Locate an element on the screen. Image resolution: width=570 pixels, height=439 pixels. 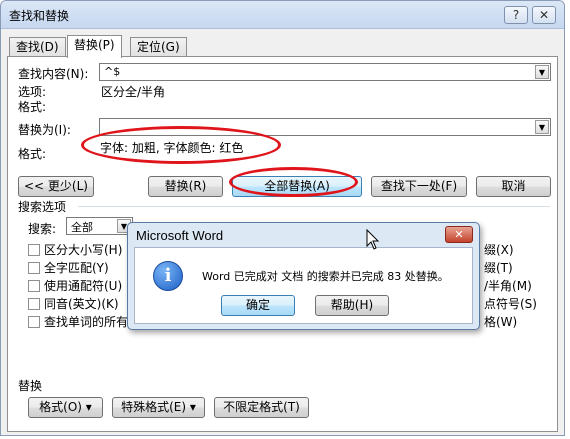
checkbox-punctuation-label: 点符号(S) is located at coordinates (510, 303).